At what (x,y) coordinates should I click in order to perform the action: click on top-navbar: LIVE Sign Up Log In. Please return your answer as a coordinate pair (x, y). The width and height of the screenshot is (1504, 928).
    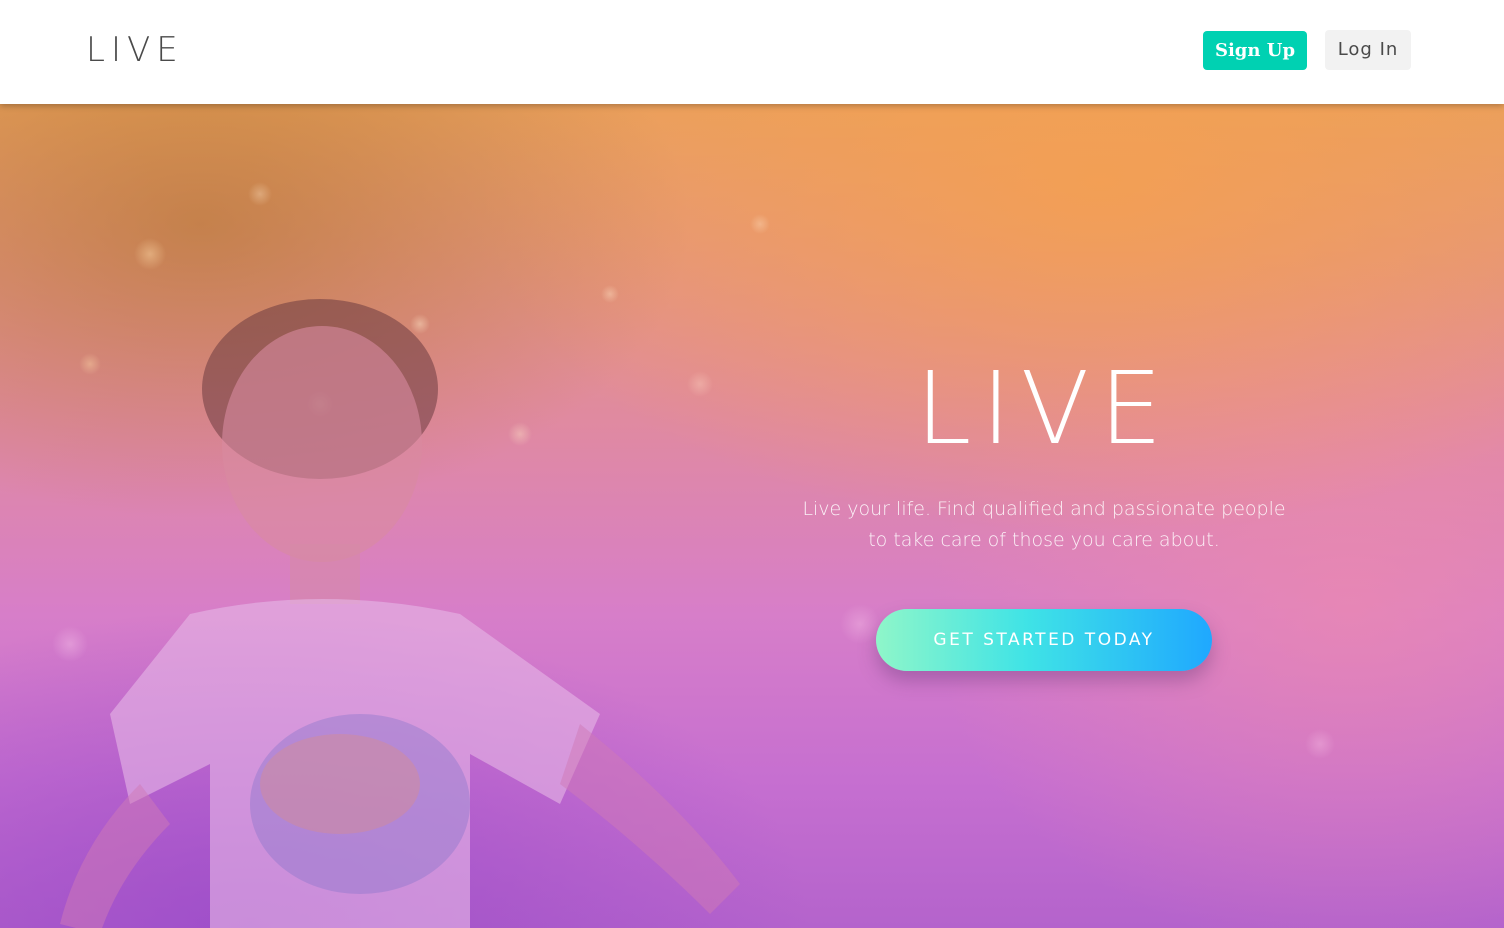
    Looking at the image, I should click on (752, 52).